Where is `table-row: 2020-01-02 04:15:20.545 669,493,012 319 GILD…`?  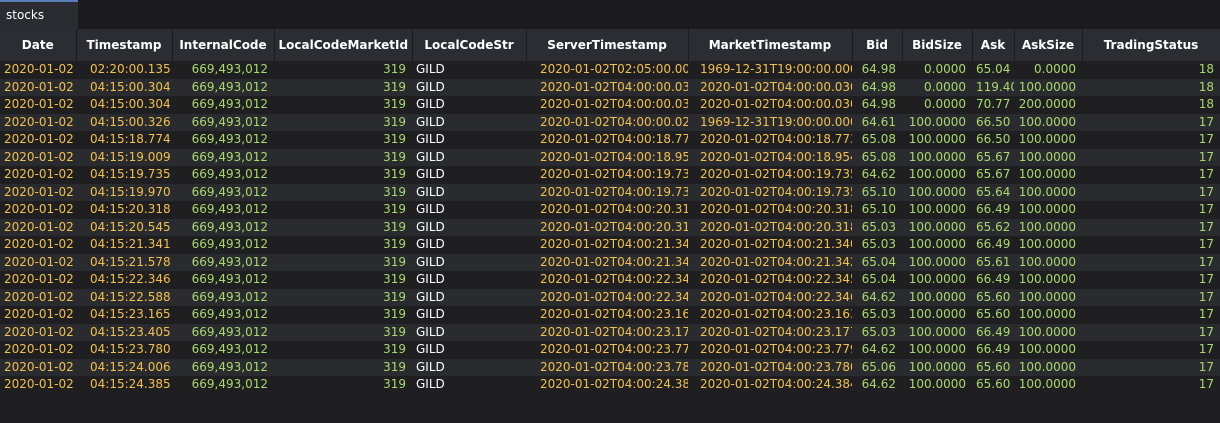 table-row: 2020-01-02 04:15:20.545 669,493,012 319 GILD… is located at coordinates (610, 227).